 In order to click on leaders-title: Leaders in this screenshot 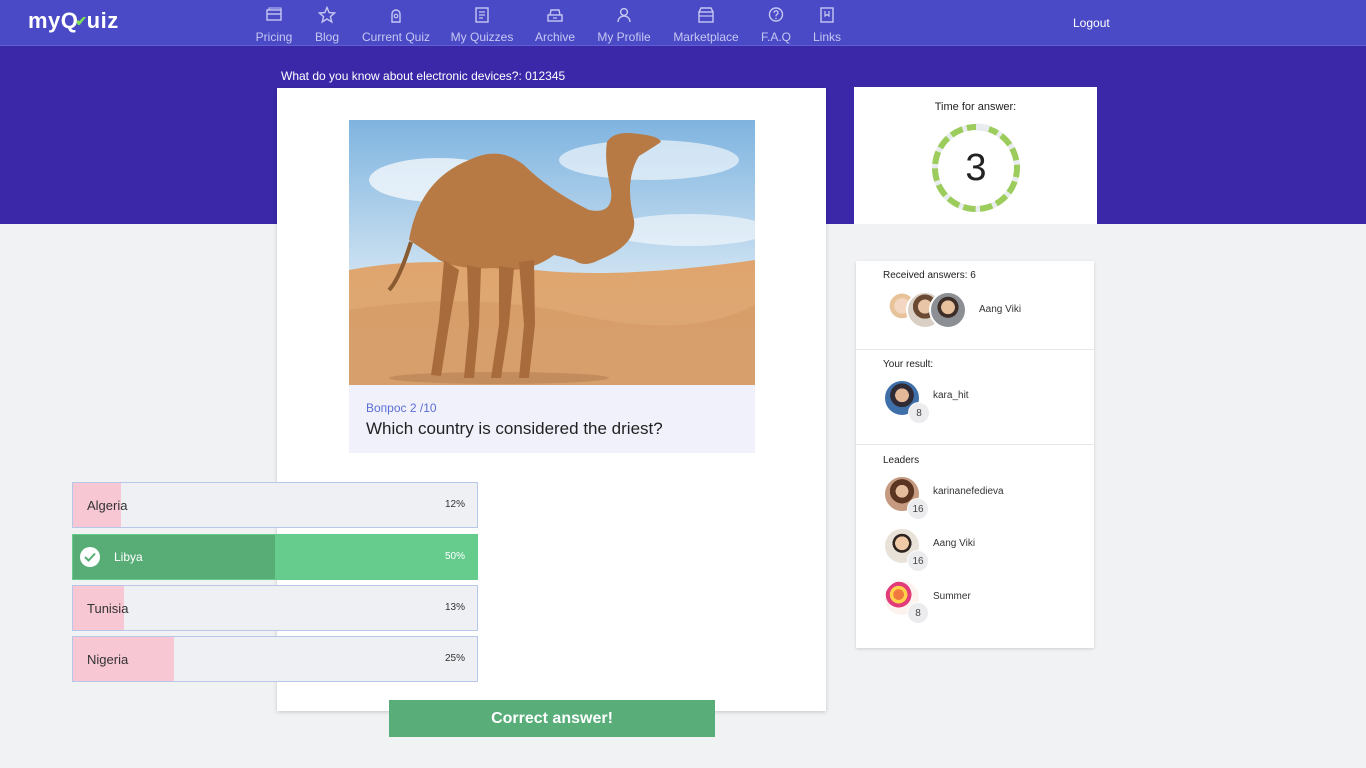, I will do `click(901, 460)`.